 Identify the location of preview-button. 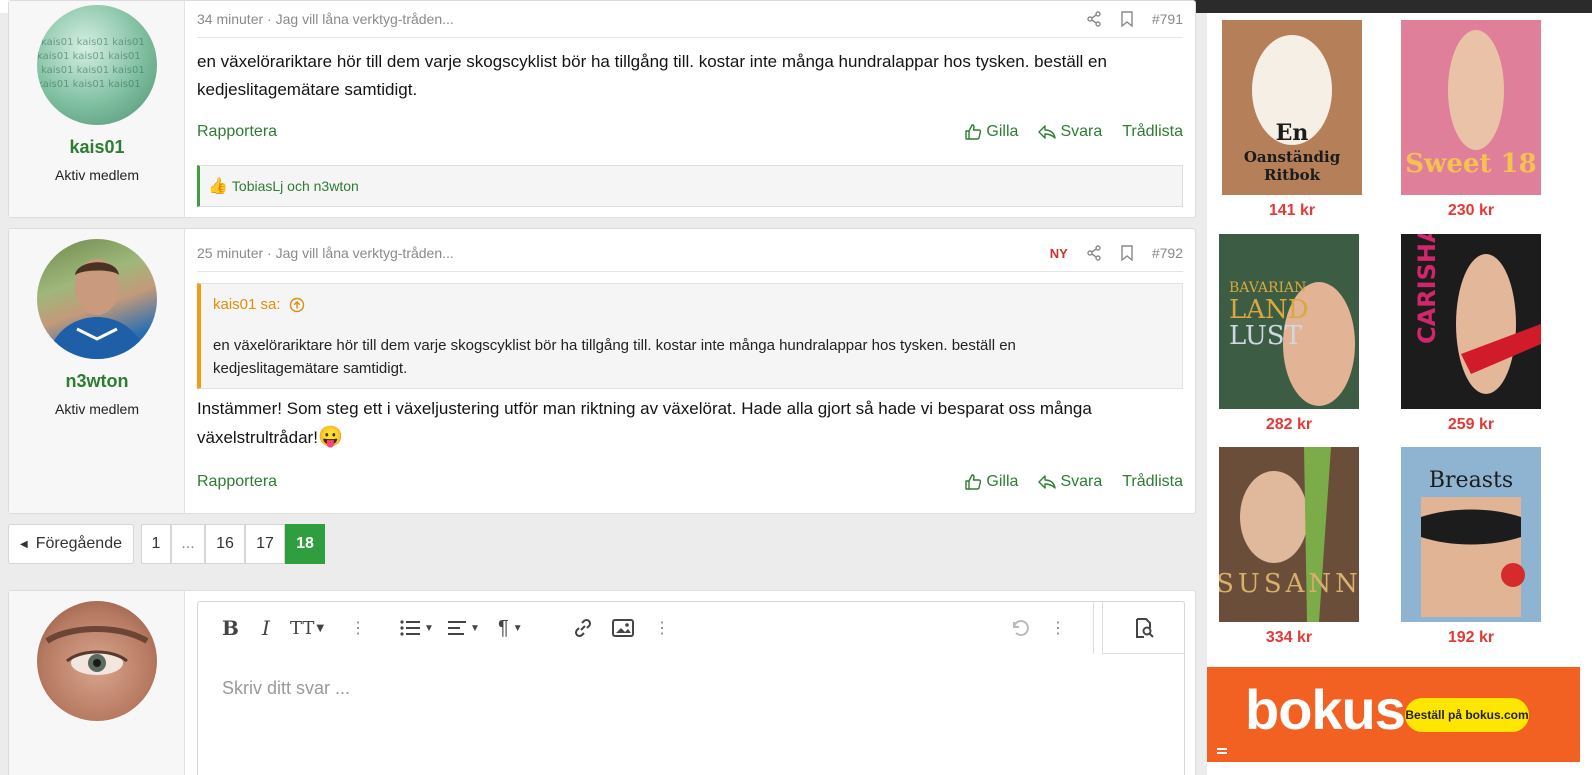
(1143, 628).